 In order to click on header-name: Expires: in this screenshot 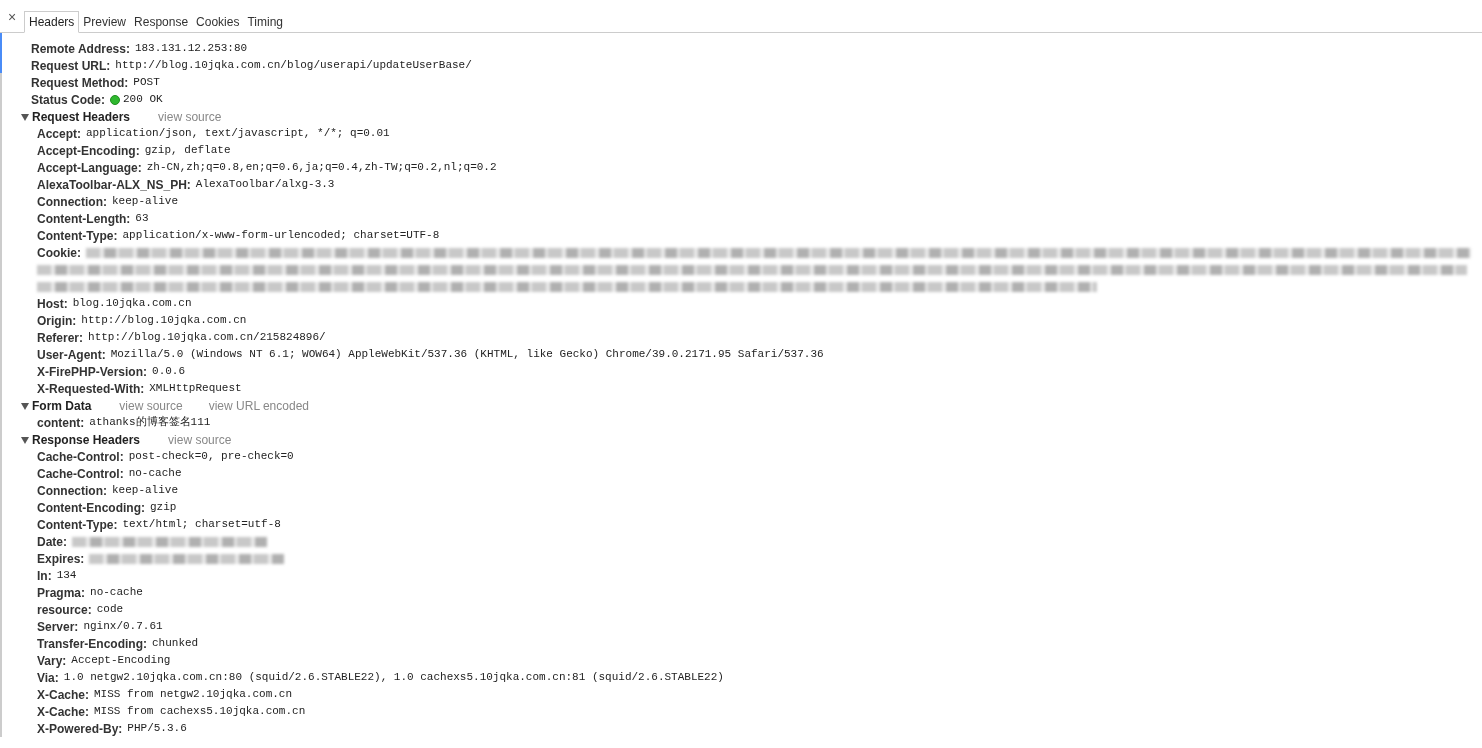, I will do `click(61, 559)`.